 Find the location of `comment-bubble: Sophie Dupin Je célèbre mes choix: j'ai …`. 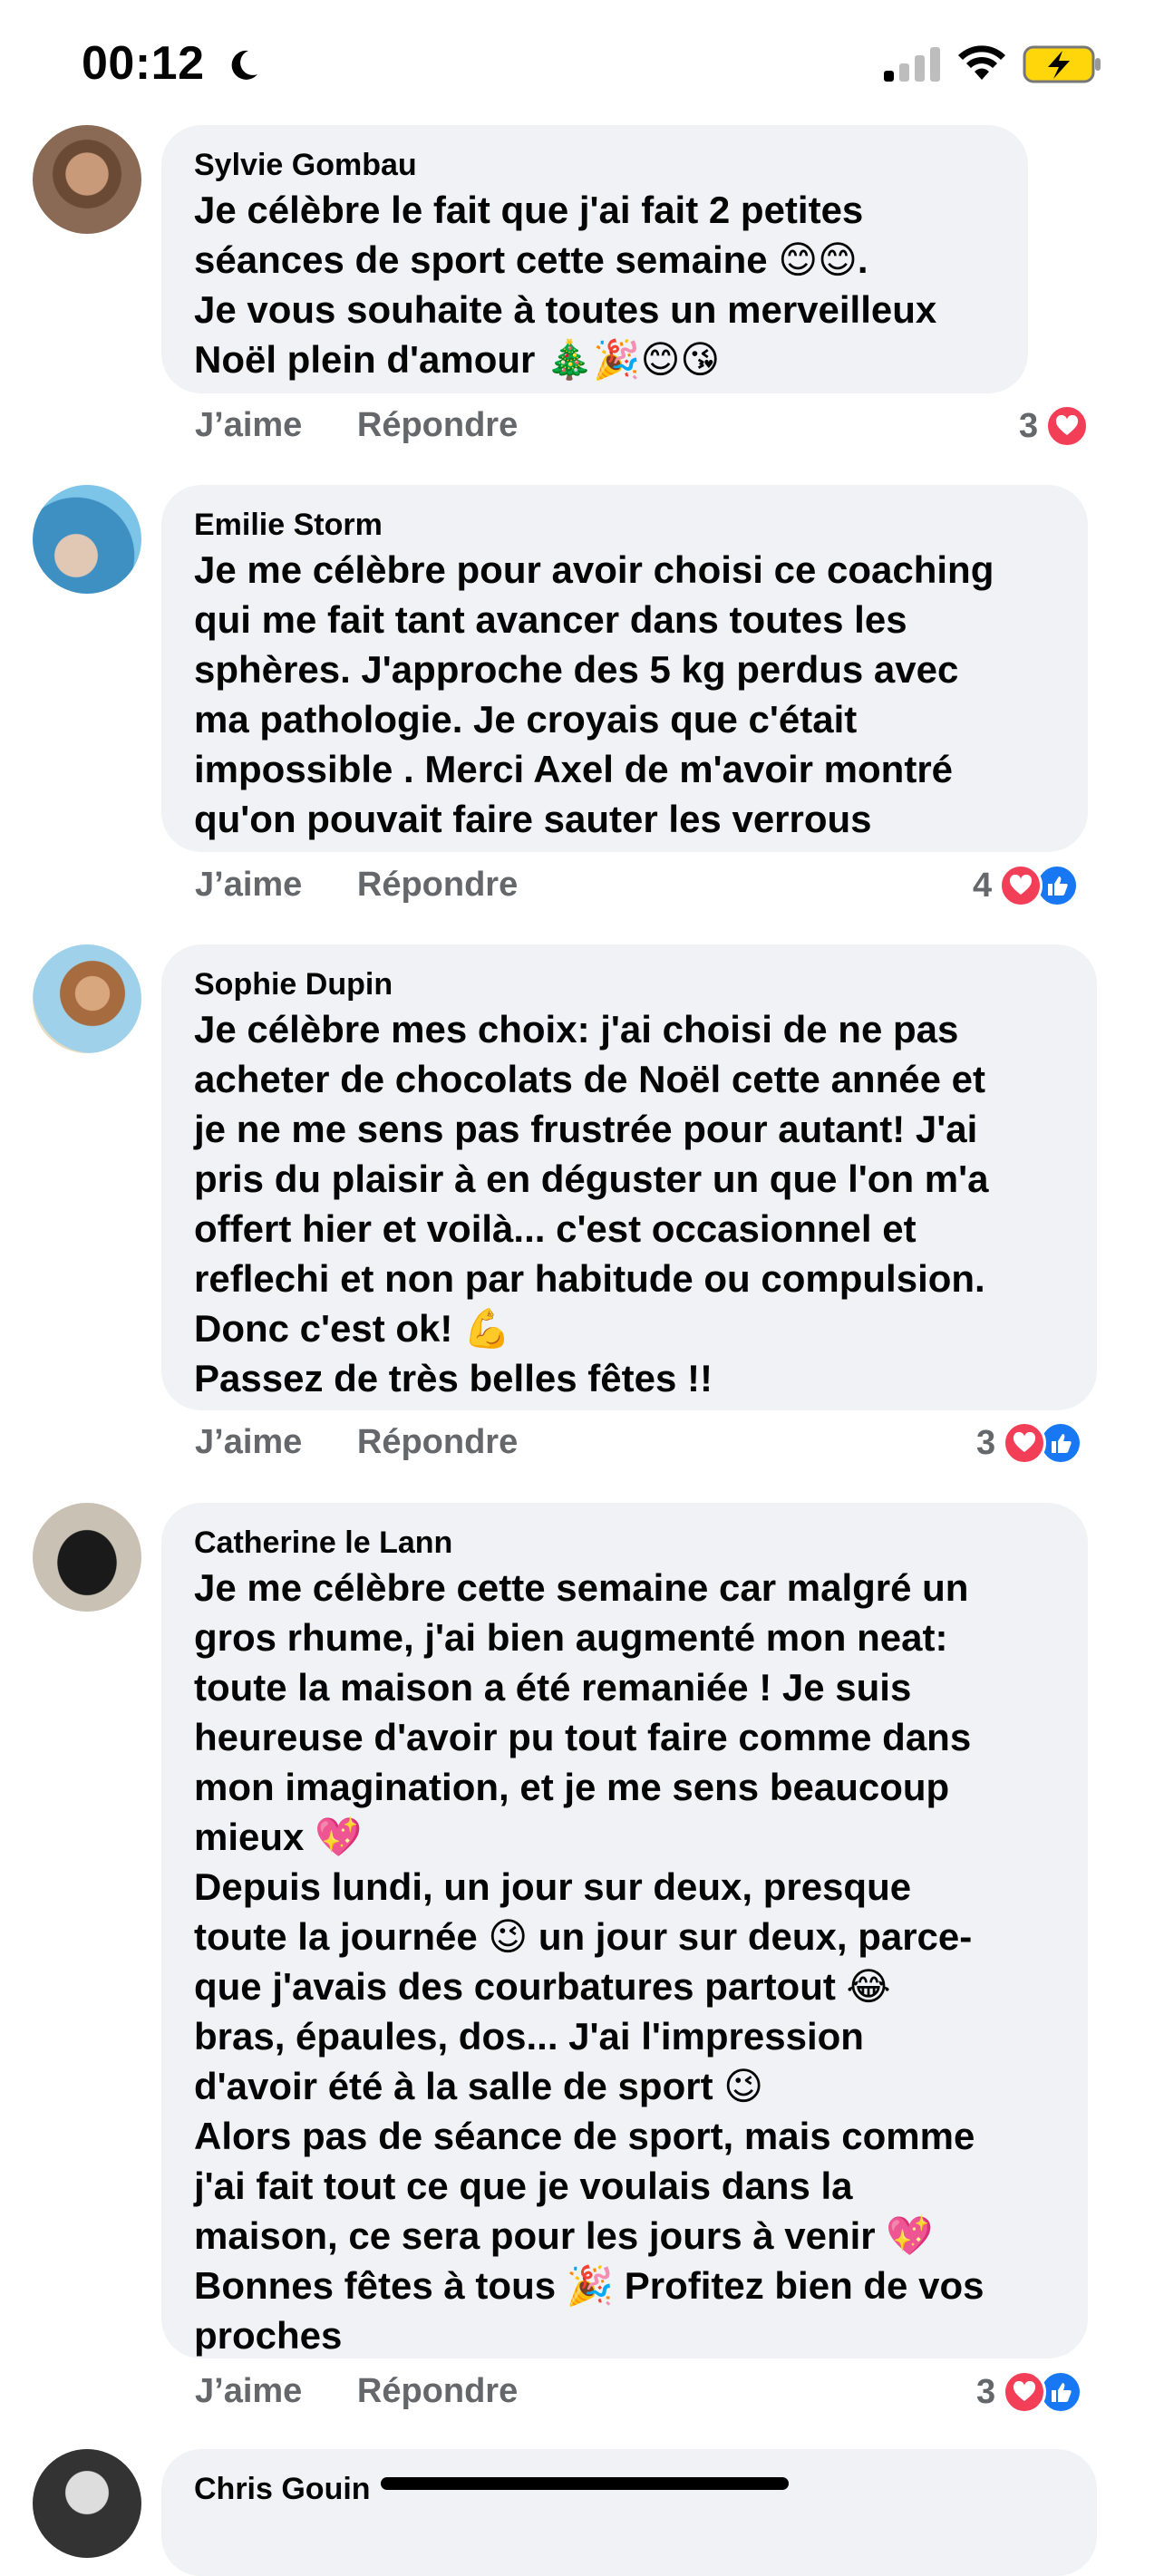

comment-bubble: Sophie Dupin Je célèbre mes choix: j'ai … is located at coordinates (629, 1177).